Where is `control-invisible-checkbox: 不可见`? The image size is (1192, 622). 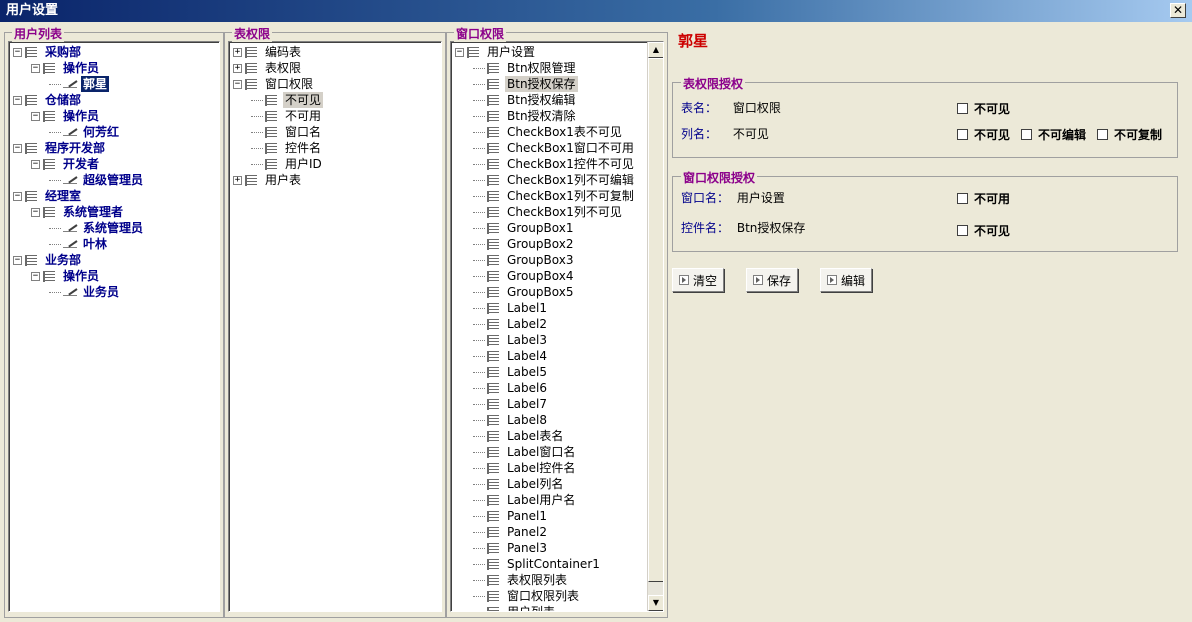
control-invisible-checkbox: 不可见 is located at coordinates (983, 230).